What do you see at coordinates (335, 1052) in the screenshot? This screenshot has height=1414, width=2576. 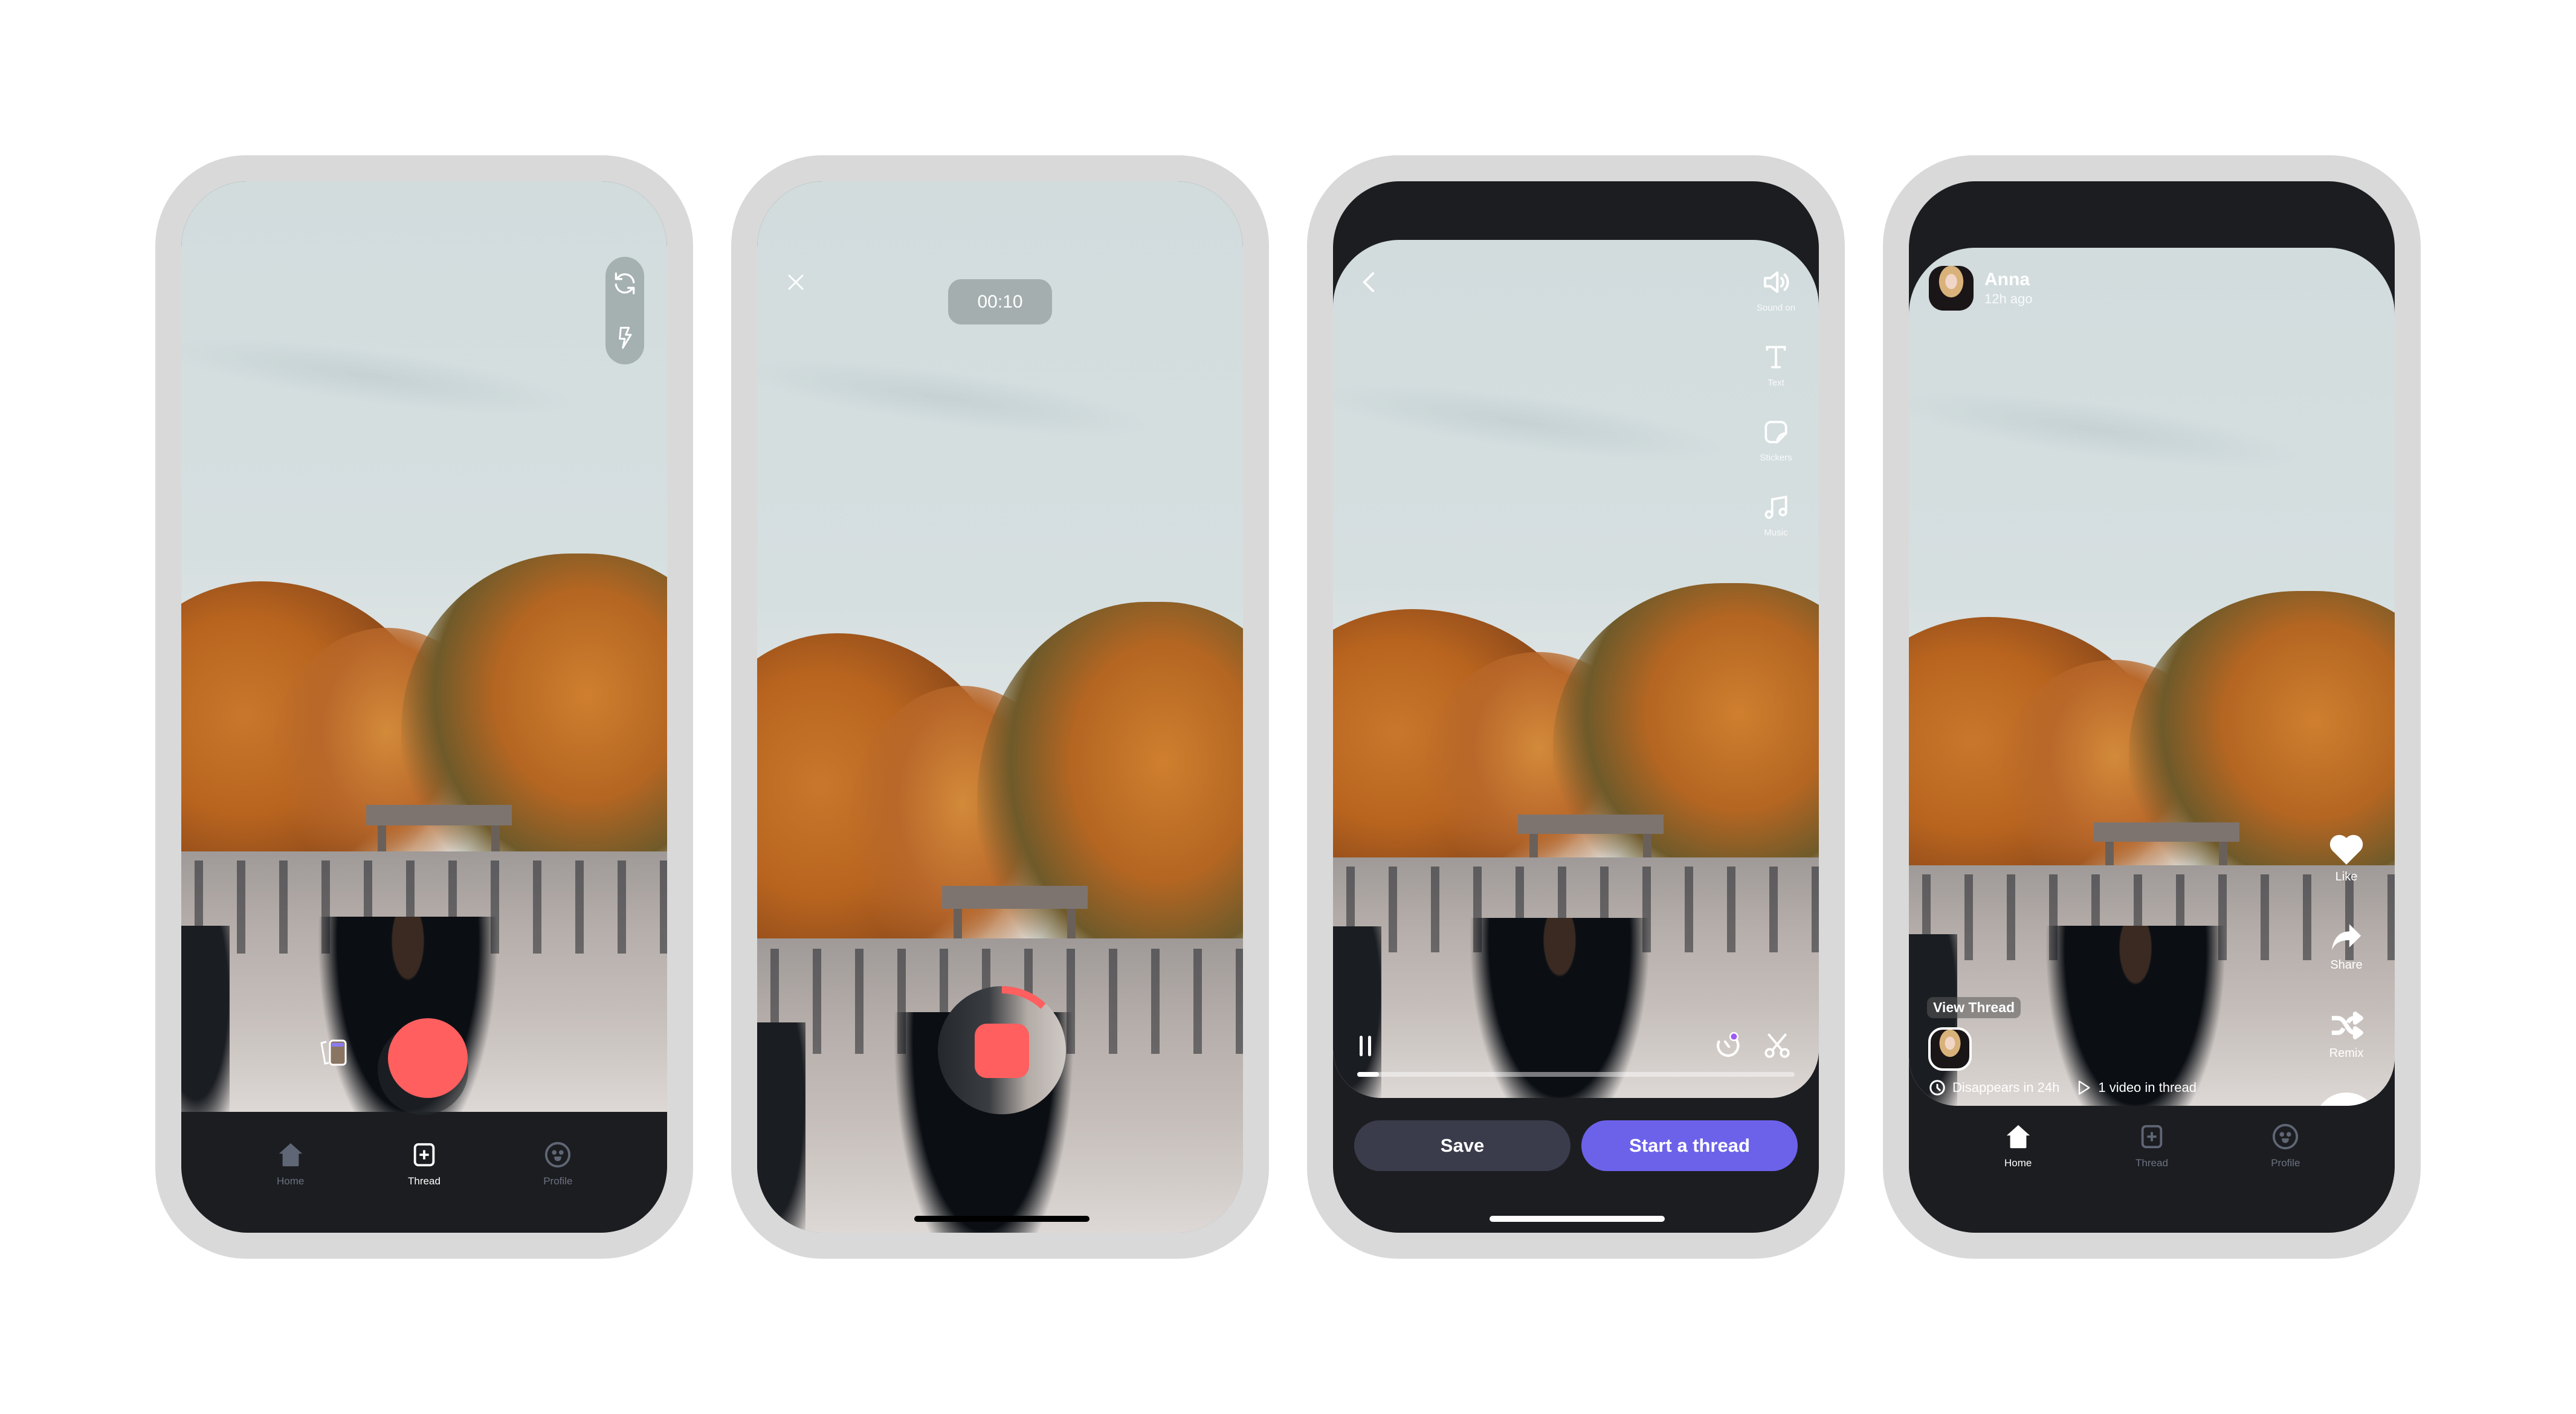 I see `gallery-icon` at bounding box center [335, 1052].